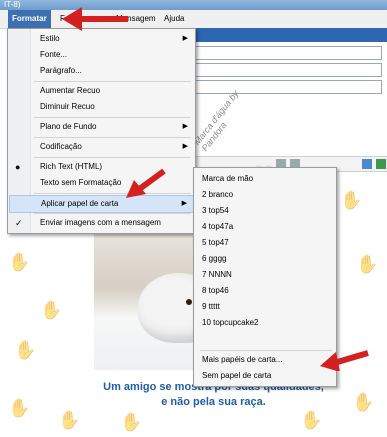 The image size is (387, 437). What do you see at coordinates (289, 35) in the screenshot?
I see `toolbar` at bounding box center [289, 35].